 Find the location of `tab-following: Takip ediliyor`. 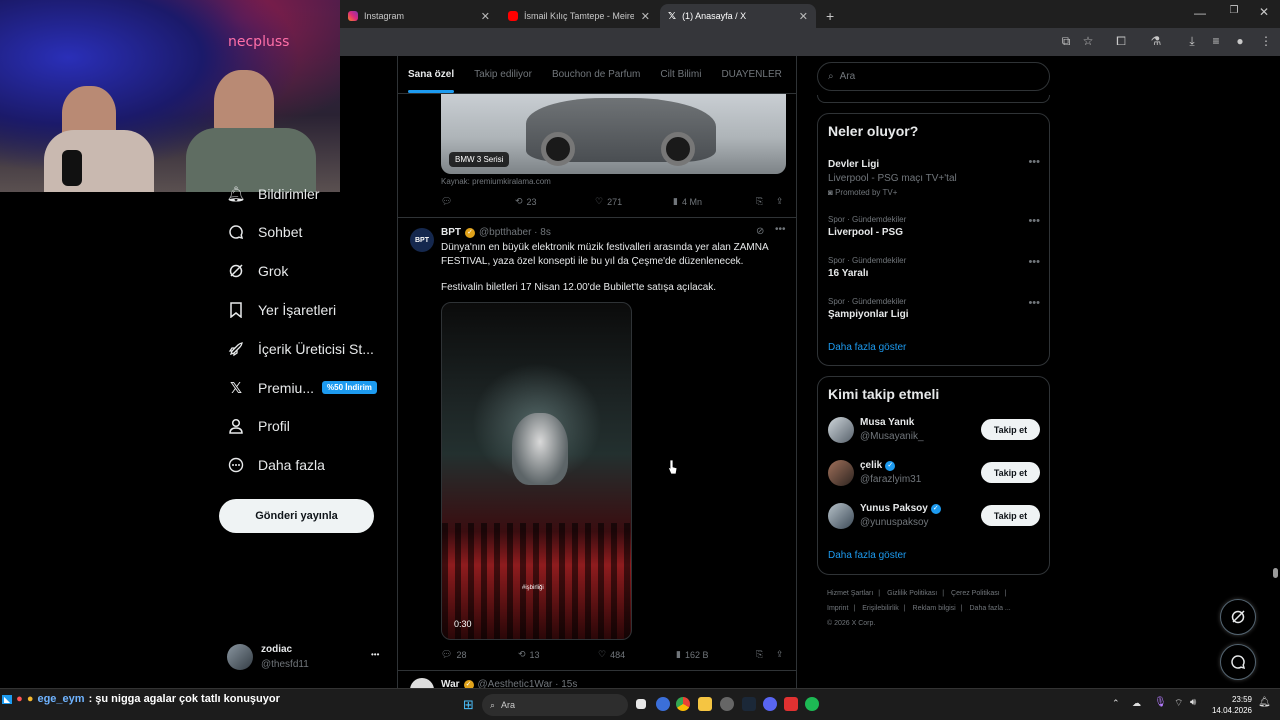

tab-following: Takip ediliyor is located at coordinates (503, 74).